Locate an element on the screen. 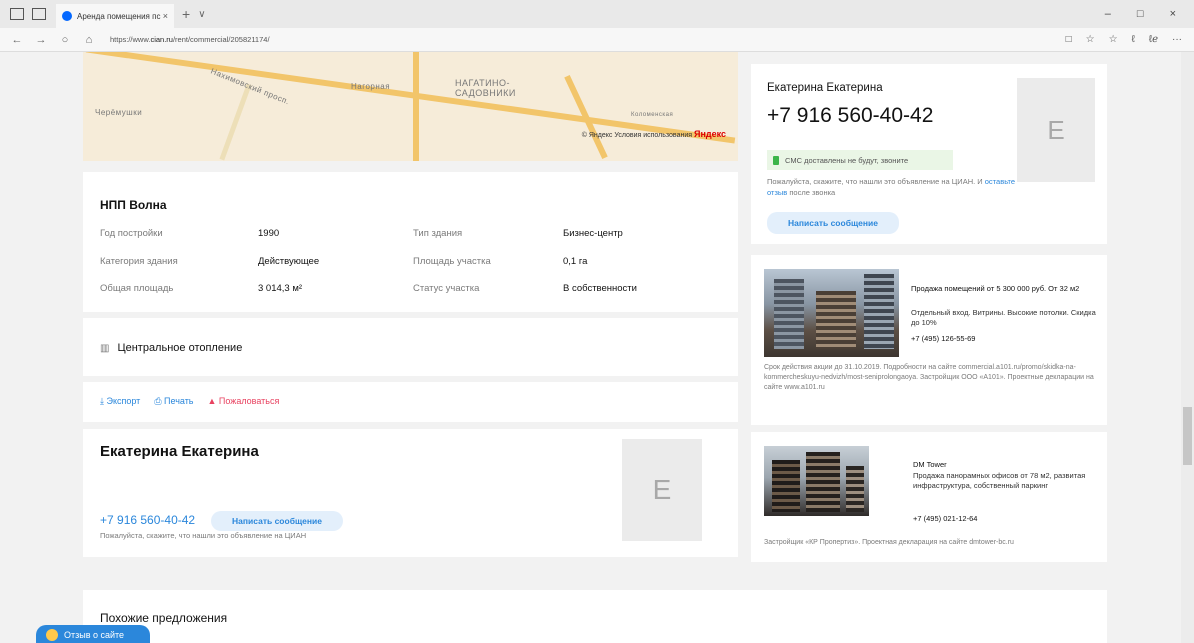 The width and height of the screenshot is (1194, 643). site-feedback-button: Отзыв о сайте is located at coordinates (93, 634).